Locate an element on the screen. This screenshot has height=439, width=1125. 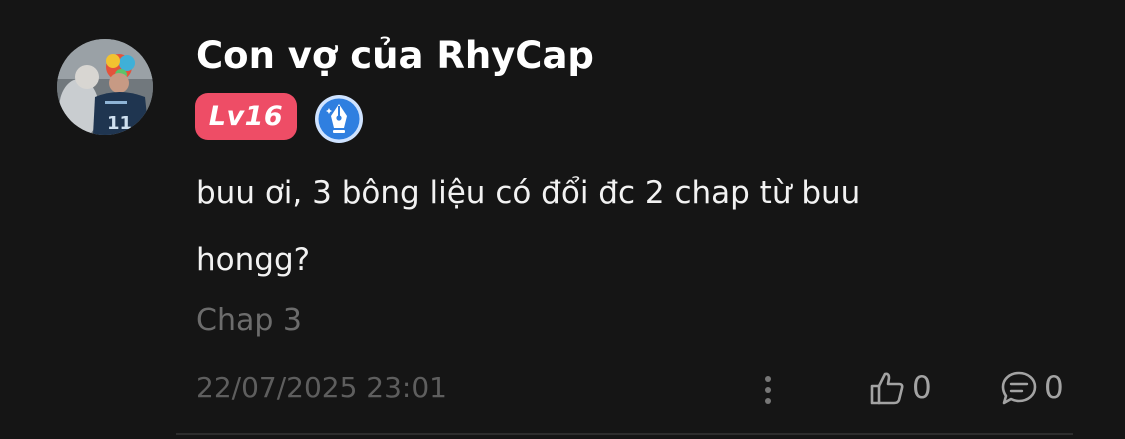
more-options-button is located at coordinates (768, 390).